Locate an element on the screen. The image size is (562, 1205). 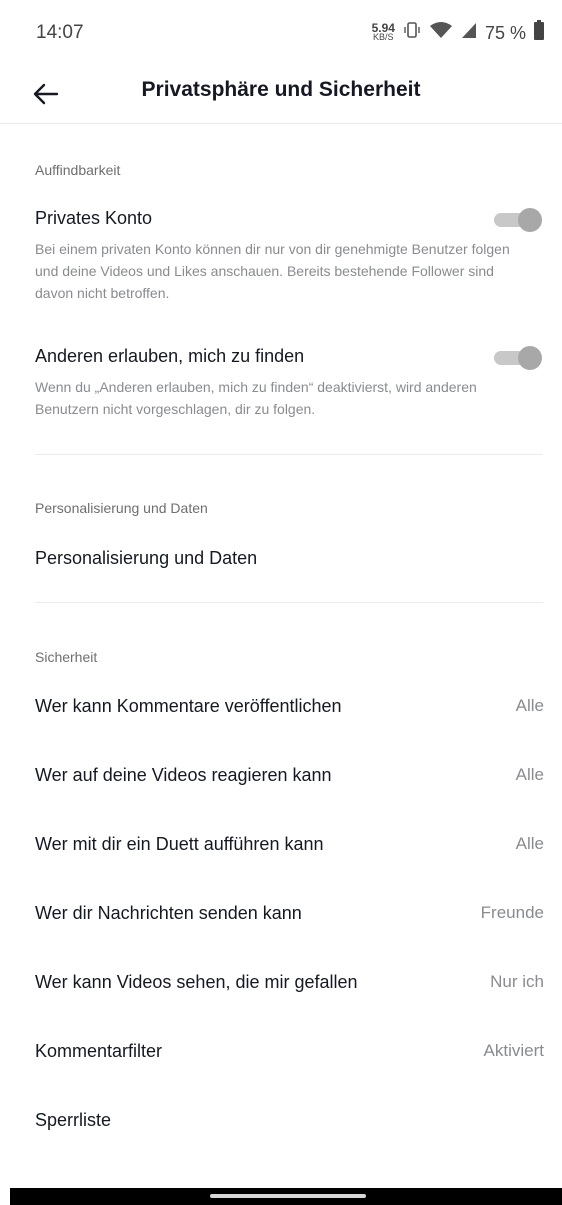
personalization-item-label: Personalisierung und Daten is located at coordinates (146, 558).